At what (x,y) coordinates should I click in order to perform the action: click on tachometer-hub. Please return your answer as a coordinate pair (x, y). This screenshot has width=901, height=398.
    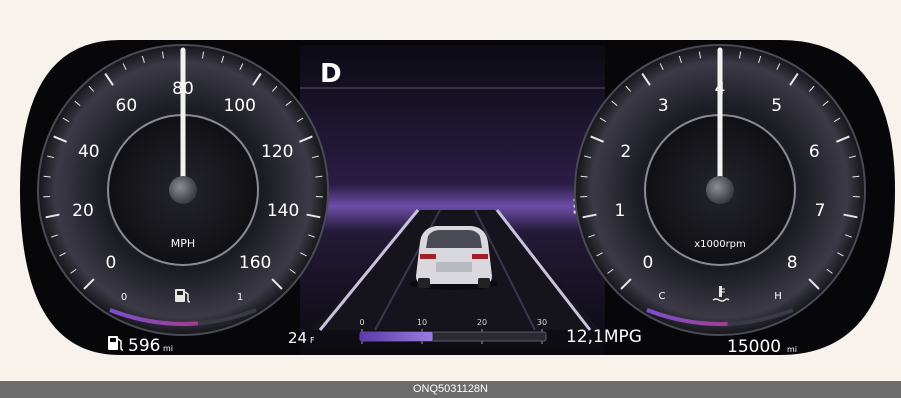
    Looking at the image, I should click on (720, 190).